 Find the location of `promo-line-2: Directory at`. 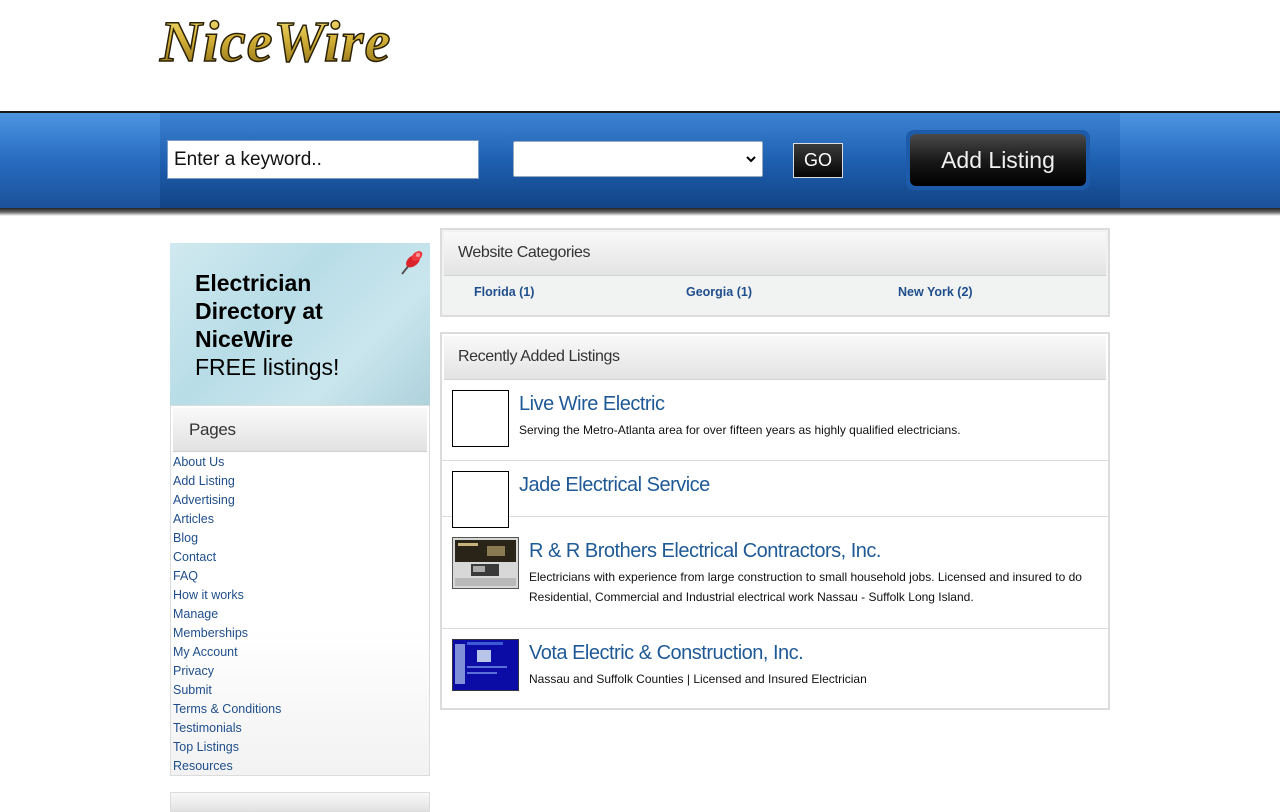

promo-line-2: Directory at is located at coordinates (259, 311).